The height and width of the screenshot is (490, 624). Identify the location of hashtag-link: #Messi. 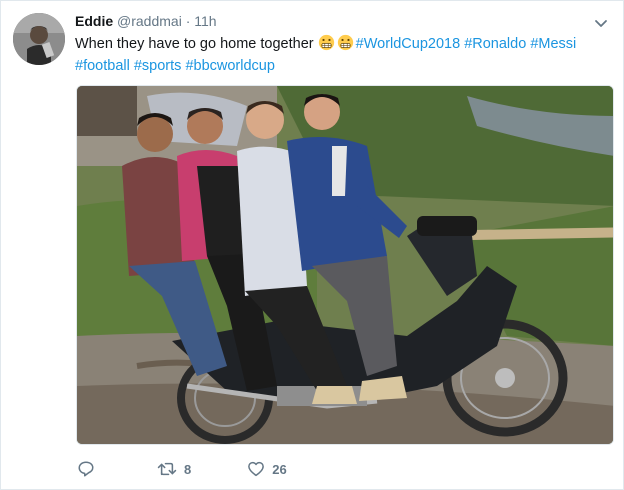
(553, 44).